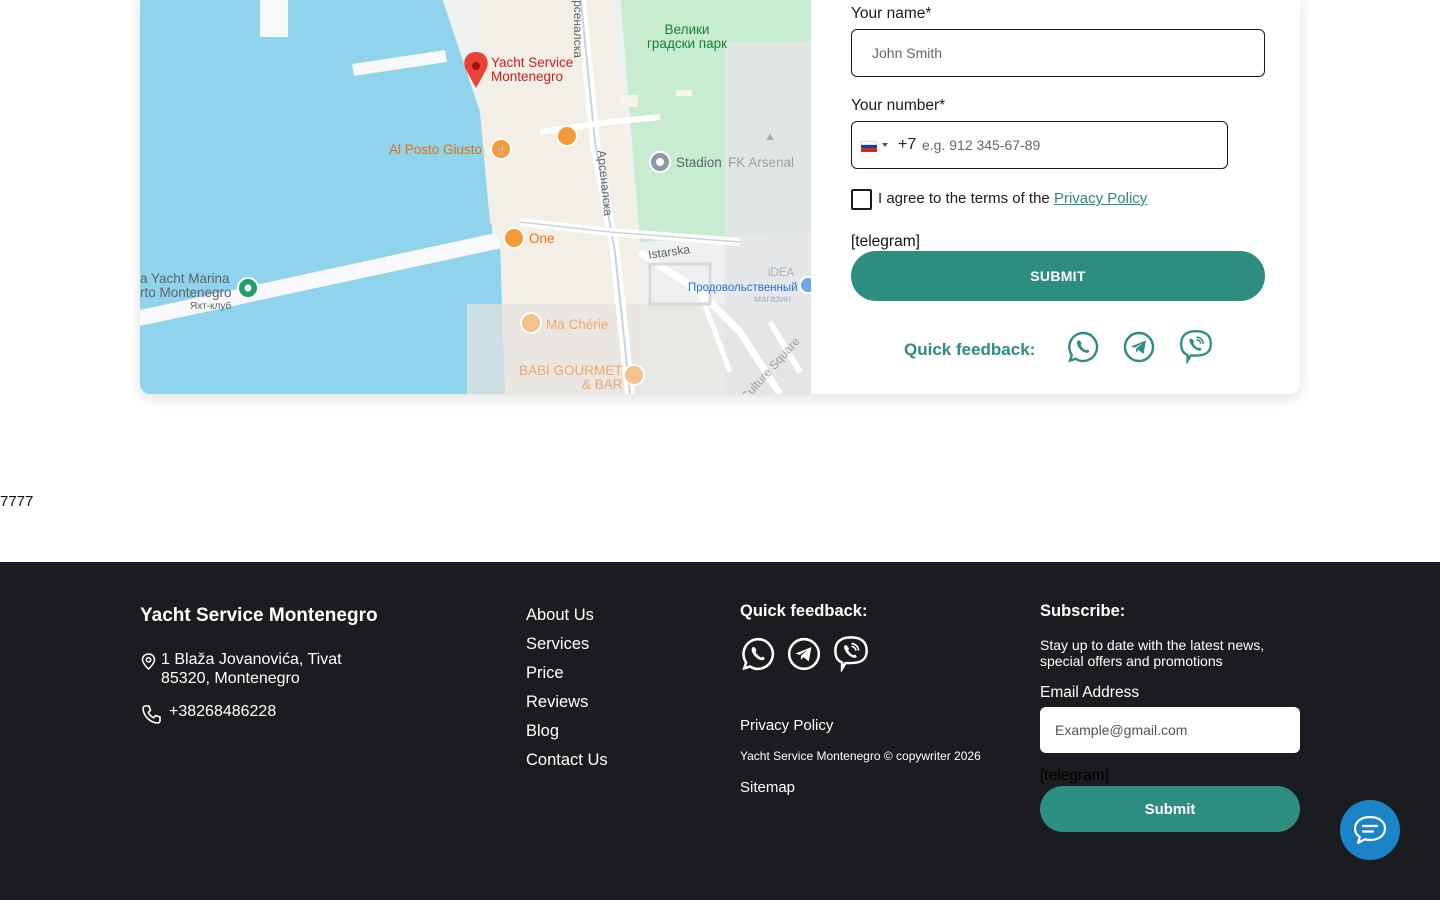 This screenshot has width=1440, height=900. I want to click on country-flag-icon, so click(869, 146).